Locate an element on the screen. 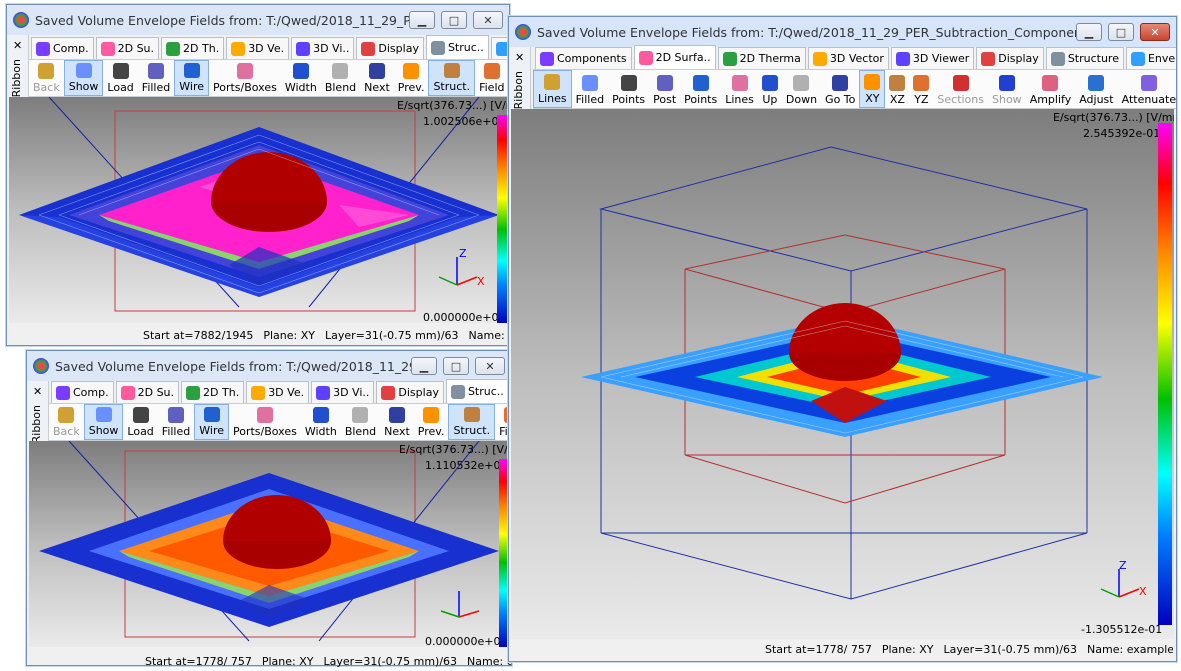 This screenshot has height=671, width=1181. tab-7: Envelope is located at coordinates (1151, 58).